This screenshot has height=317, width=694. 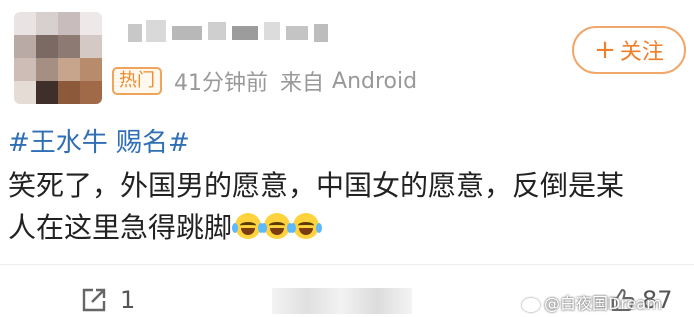 I want to click on post-text-line-2: 人在这里急得跳脚, so click(x=120, y=227).